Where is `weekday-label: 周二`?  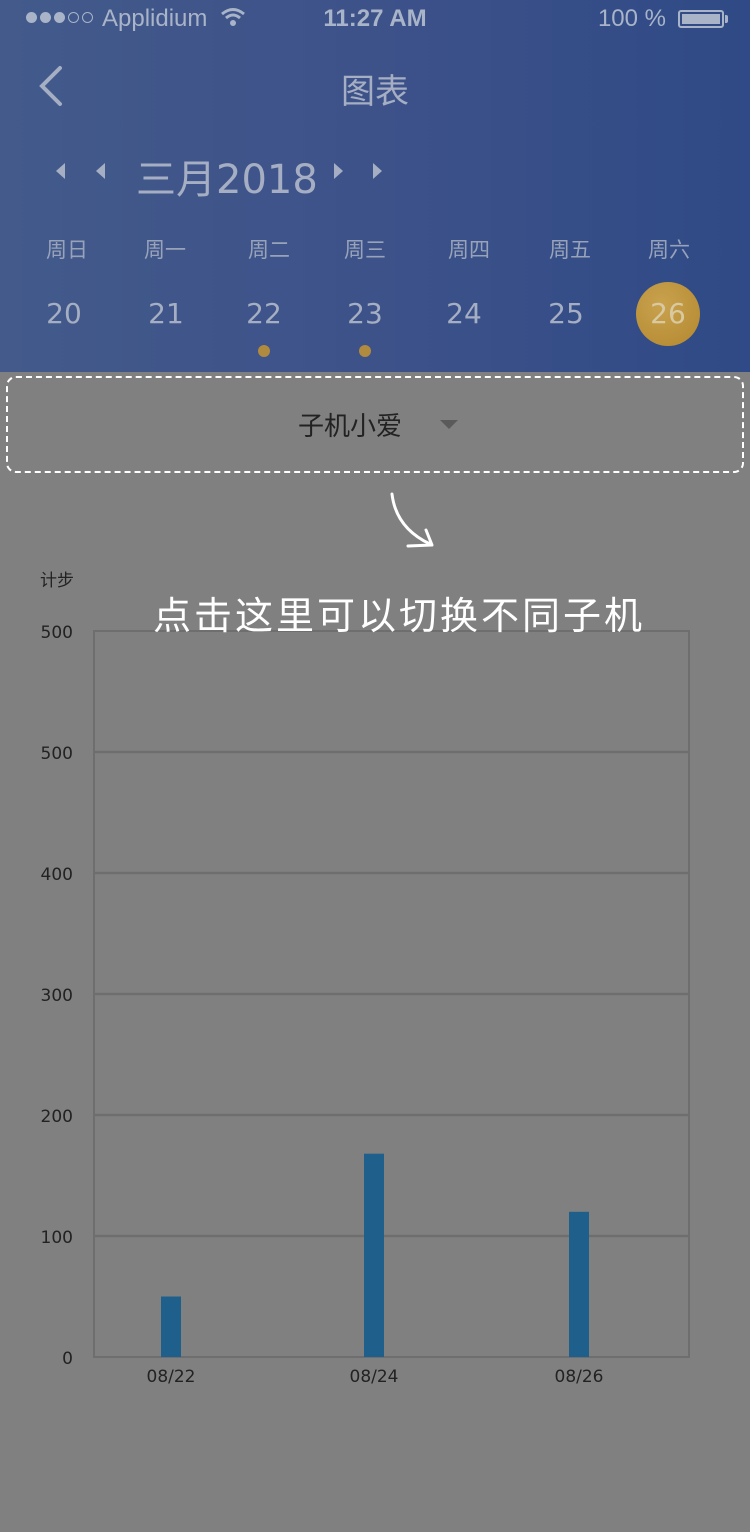
weekday-label: 周二 is located at coordinates (269, 250).